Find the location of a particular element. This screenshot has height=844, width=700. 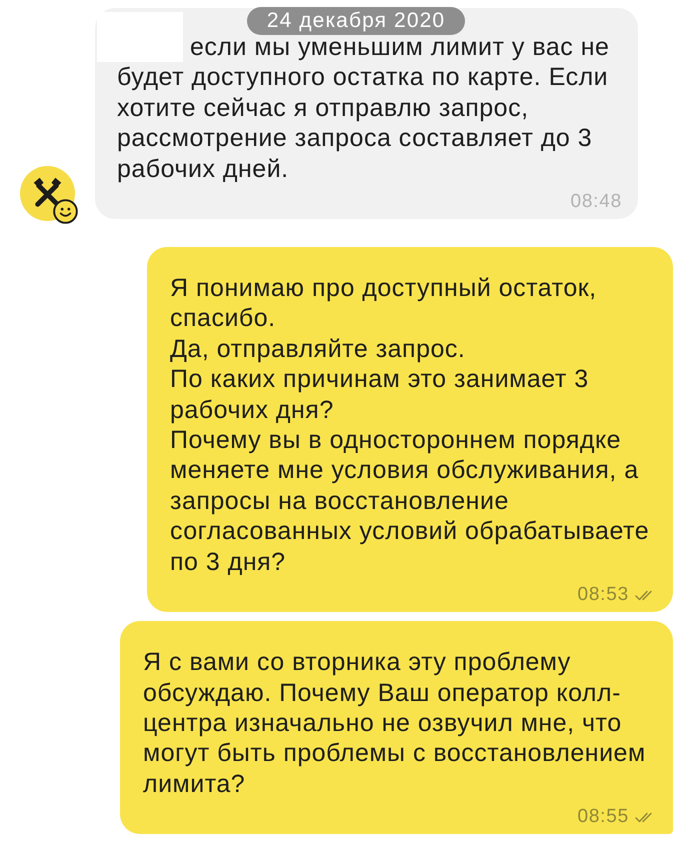

date-label: 24 декабря 2020 is located at coordinates (356, 21).